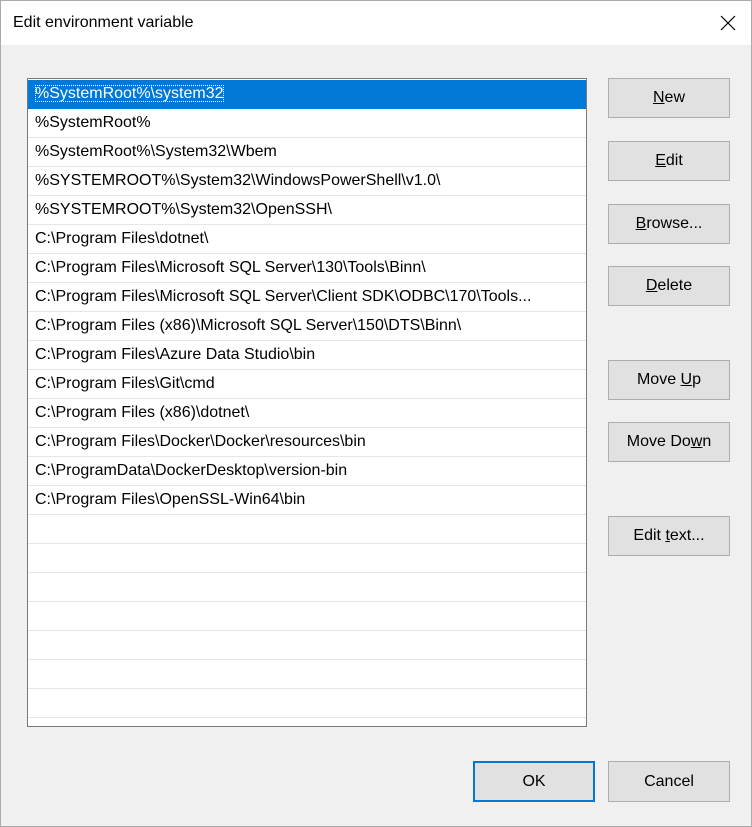  Describe the element at coordinates (658, 379) in the screenshot. I see `move-up-button-label-pre: Move` at that location.